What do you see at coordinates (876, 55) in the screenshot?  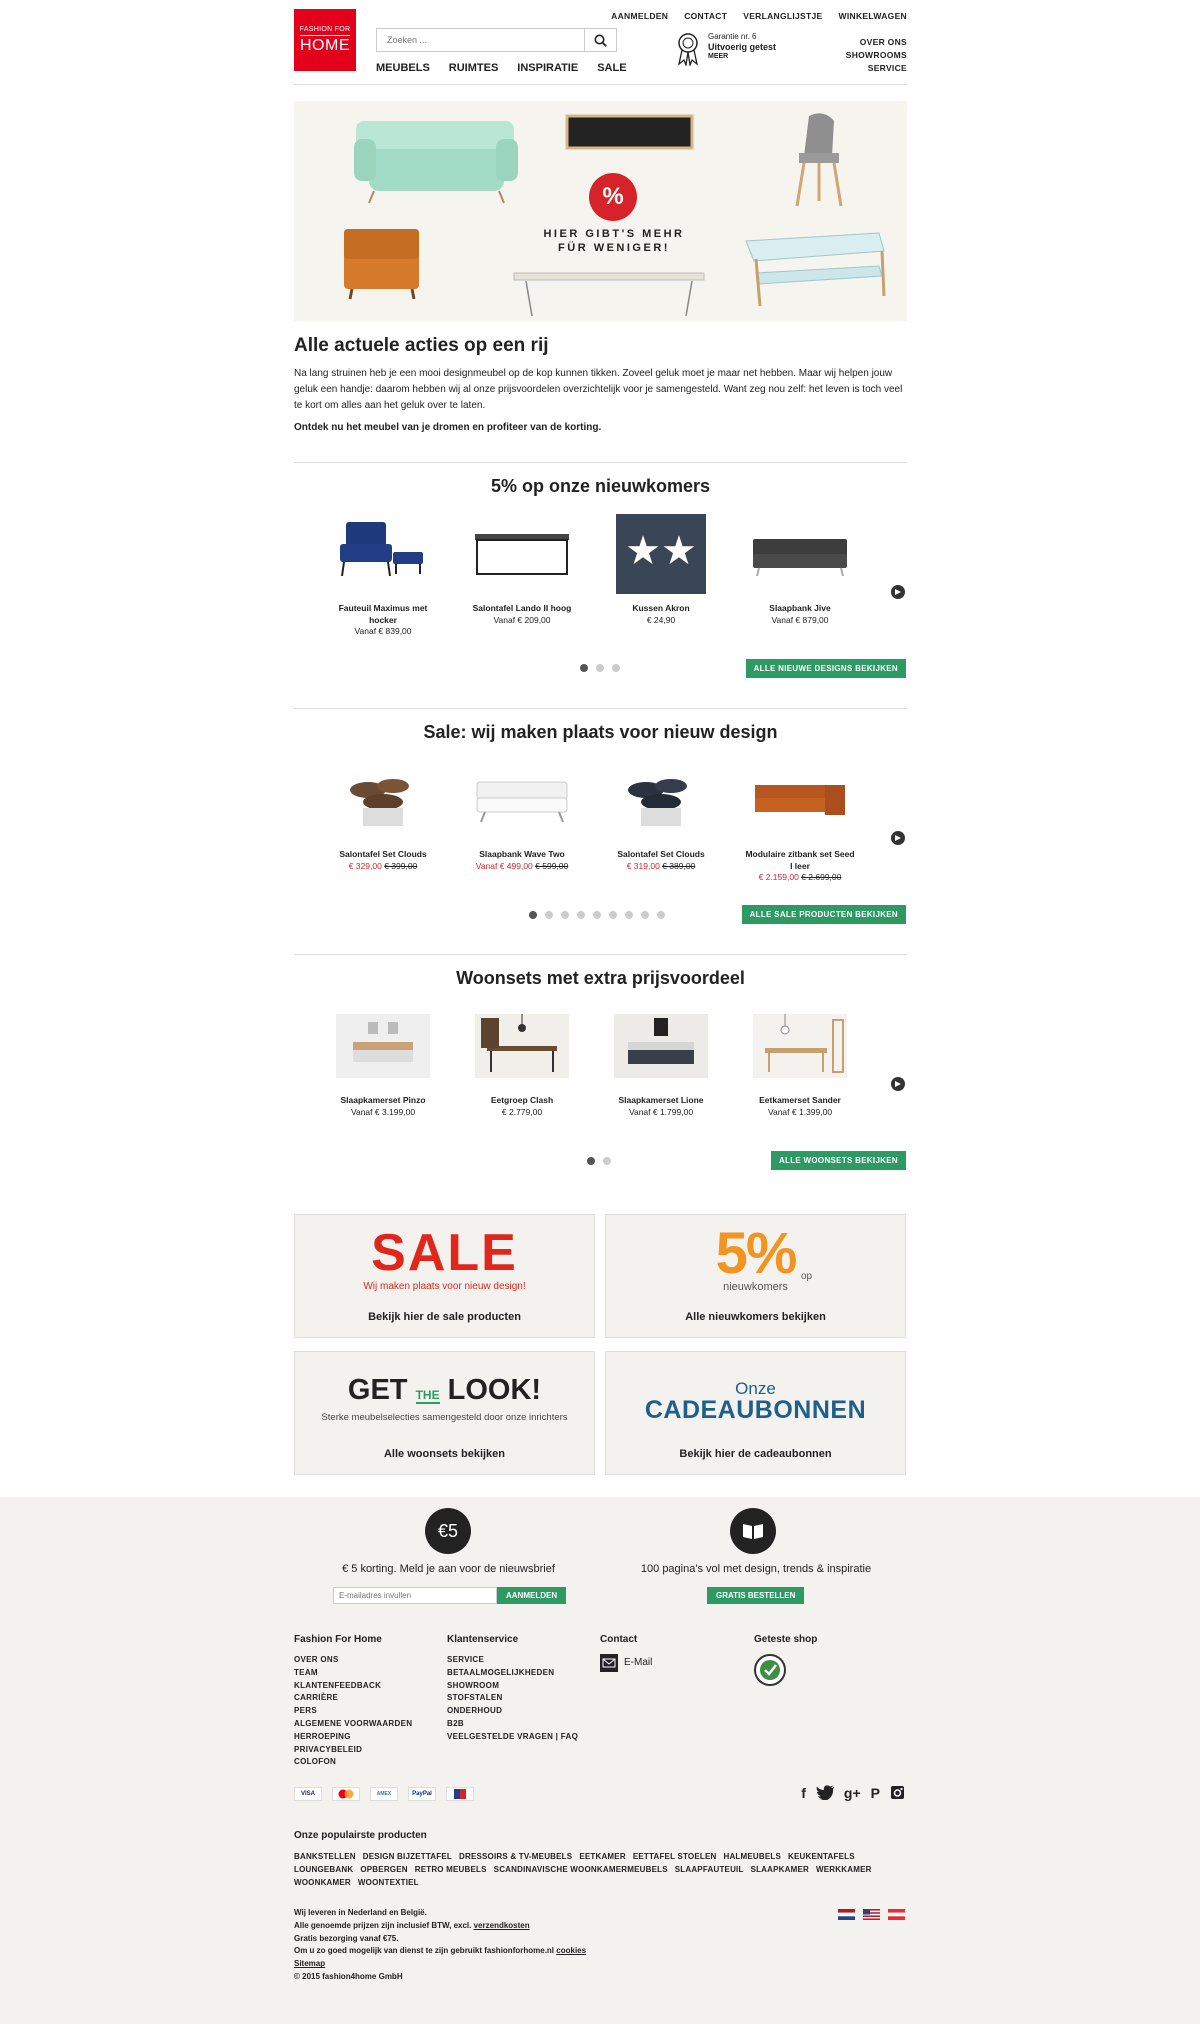 I see `link-showrooms: SHOWROOMS` at bounding box center [876, 55].